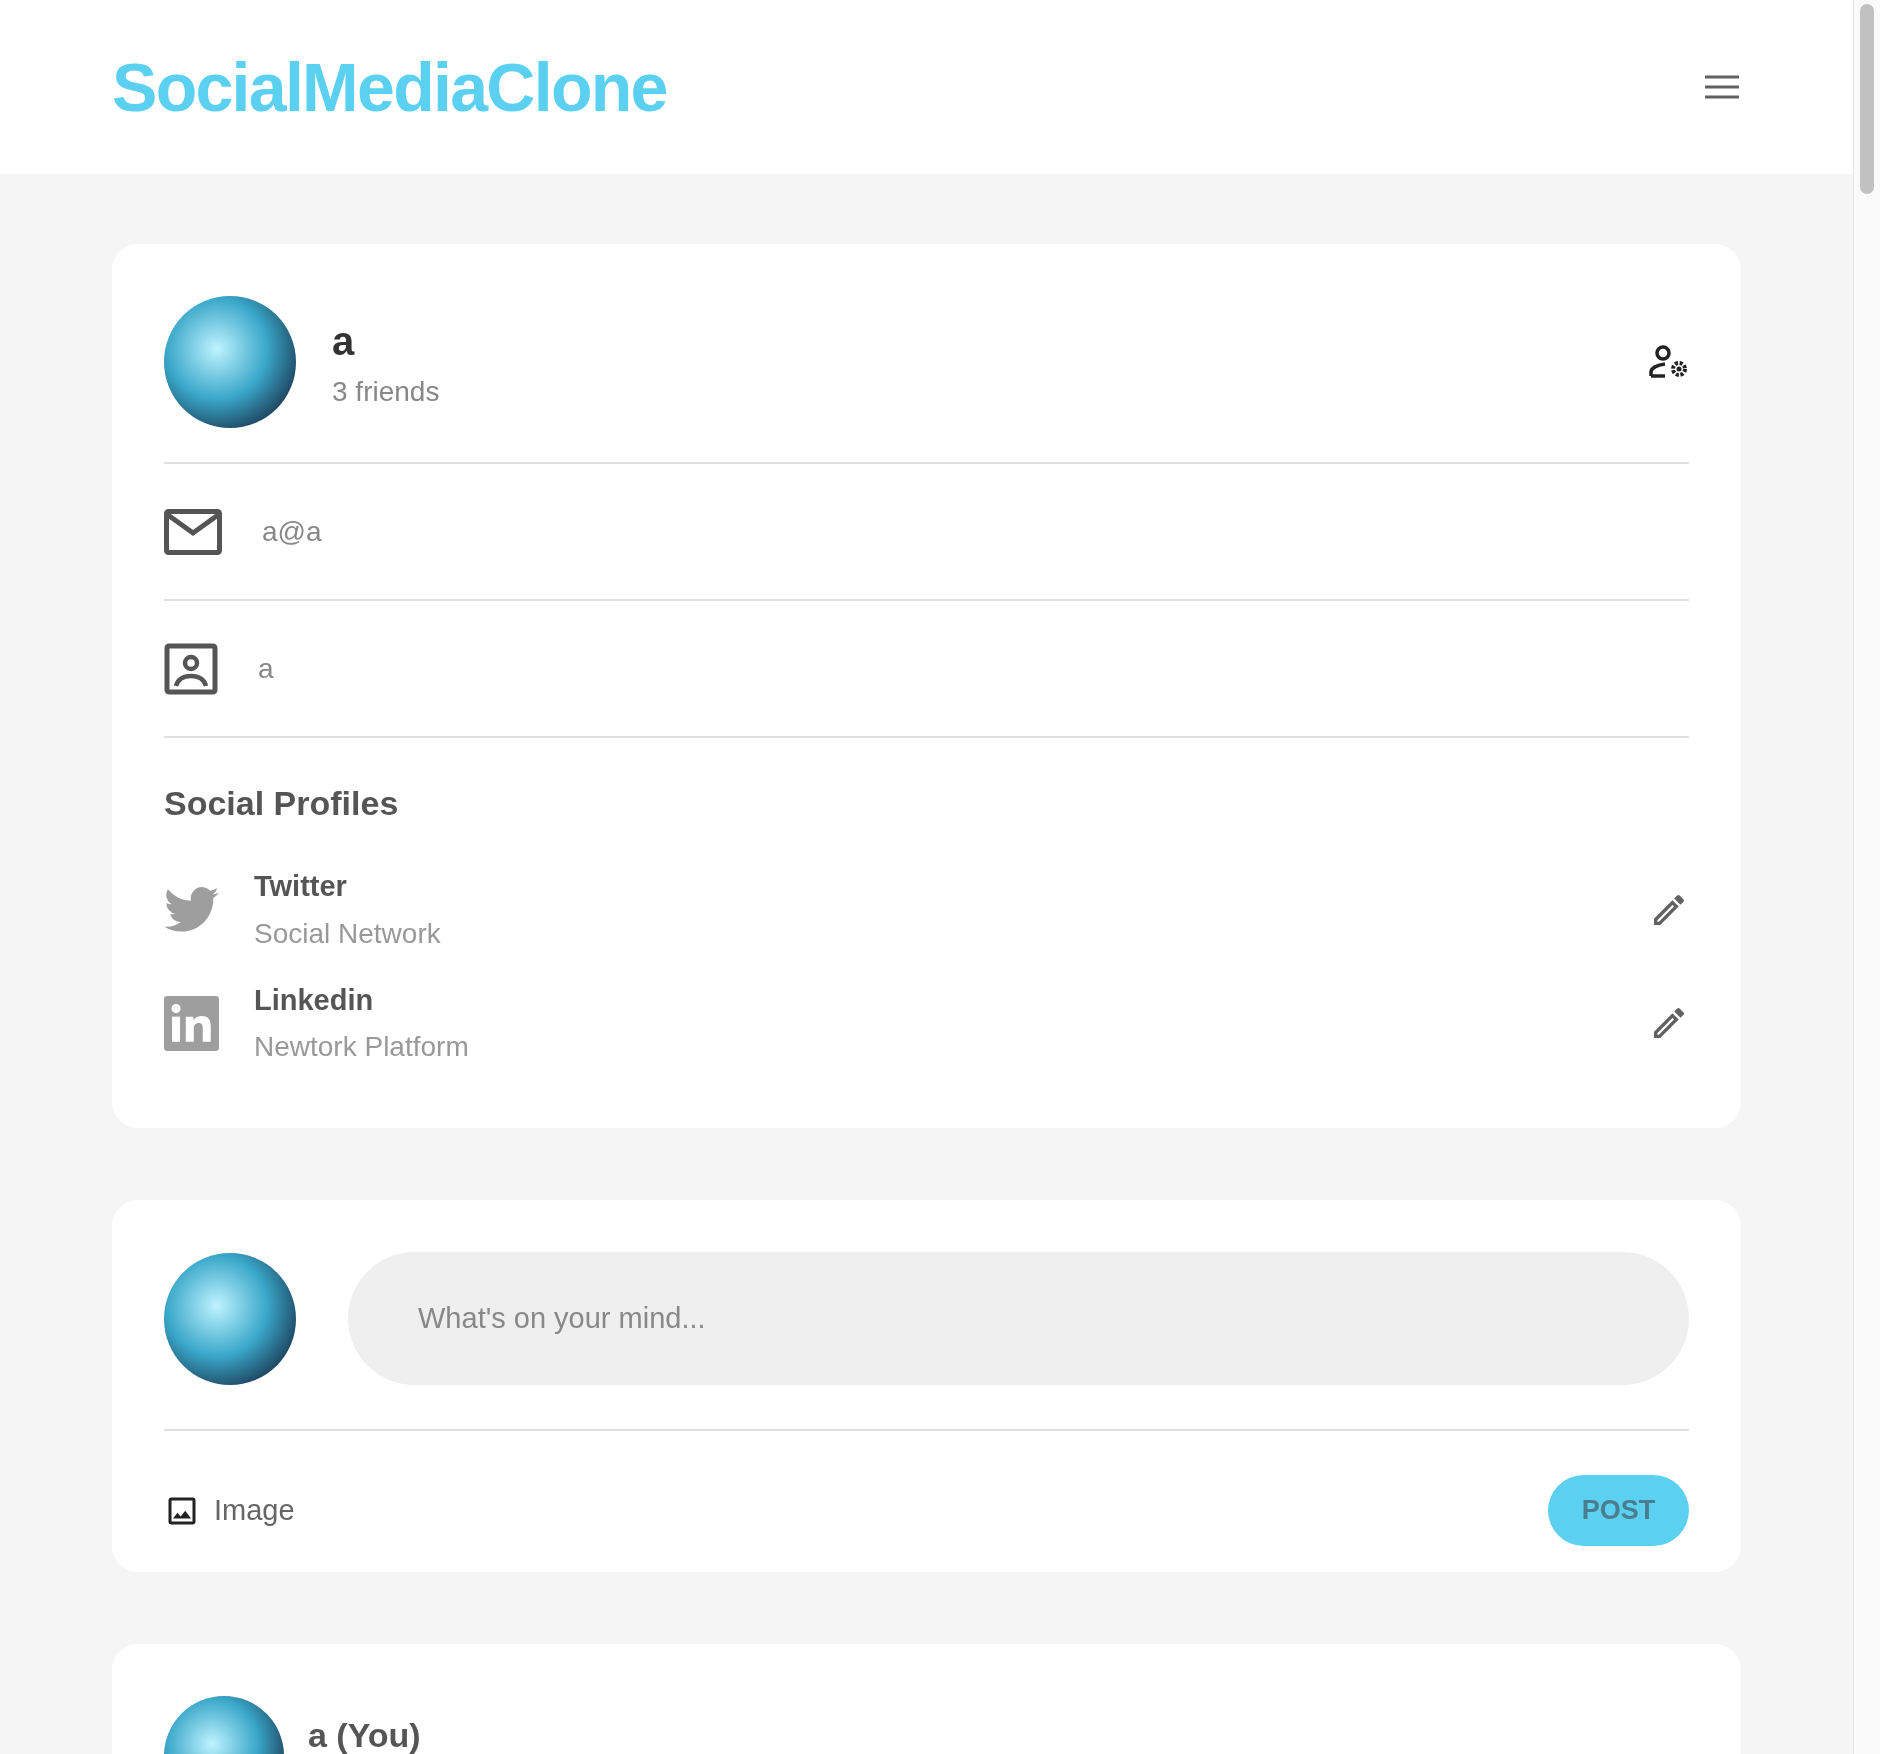  I want to click on email-text: a@a, so click(292, 531).